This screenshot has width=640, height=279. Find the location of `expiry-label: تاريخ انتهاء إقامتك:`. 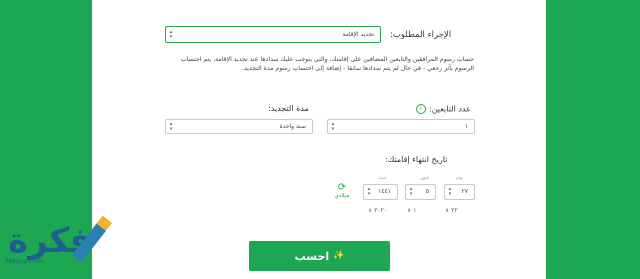

expiry-label: تاريخ انتهاء إقامتك: is located at coordinates (416, 159).